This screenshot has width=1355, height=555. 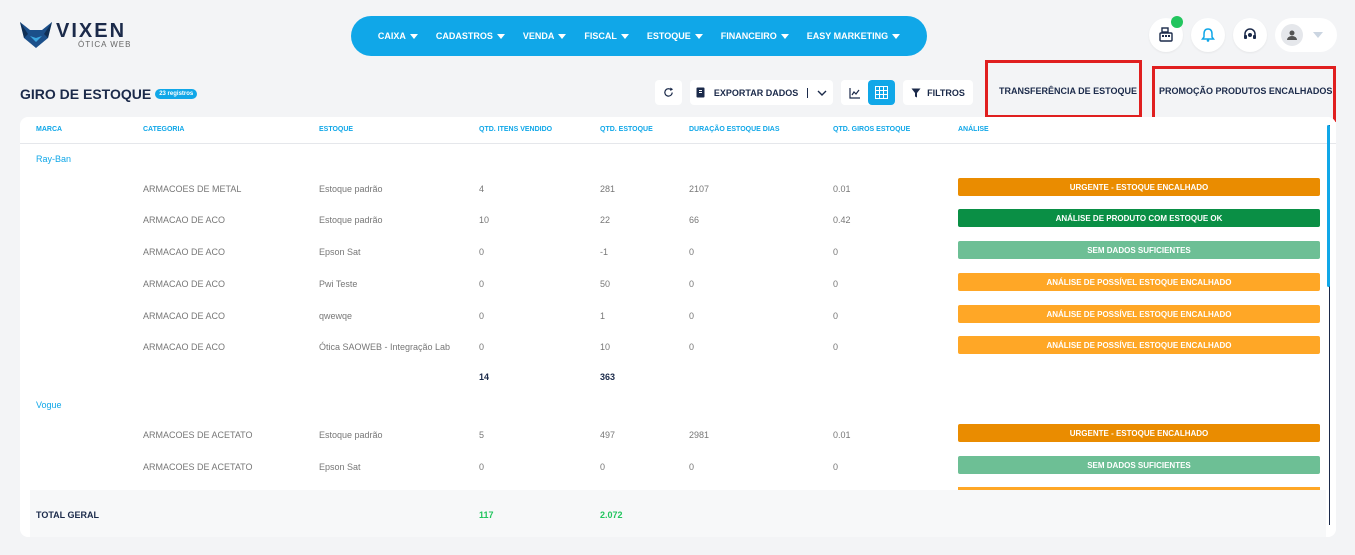 What do you see at coordinates (605, 347) in the screenshot?
I see `cell-qtd-estoque: 10` at bounding box center [605, 347].